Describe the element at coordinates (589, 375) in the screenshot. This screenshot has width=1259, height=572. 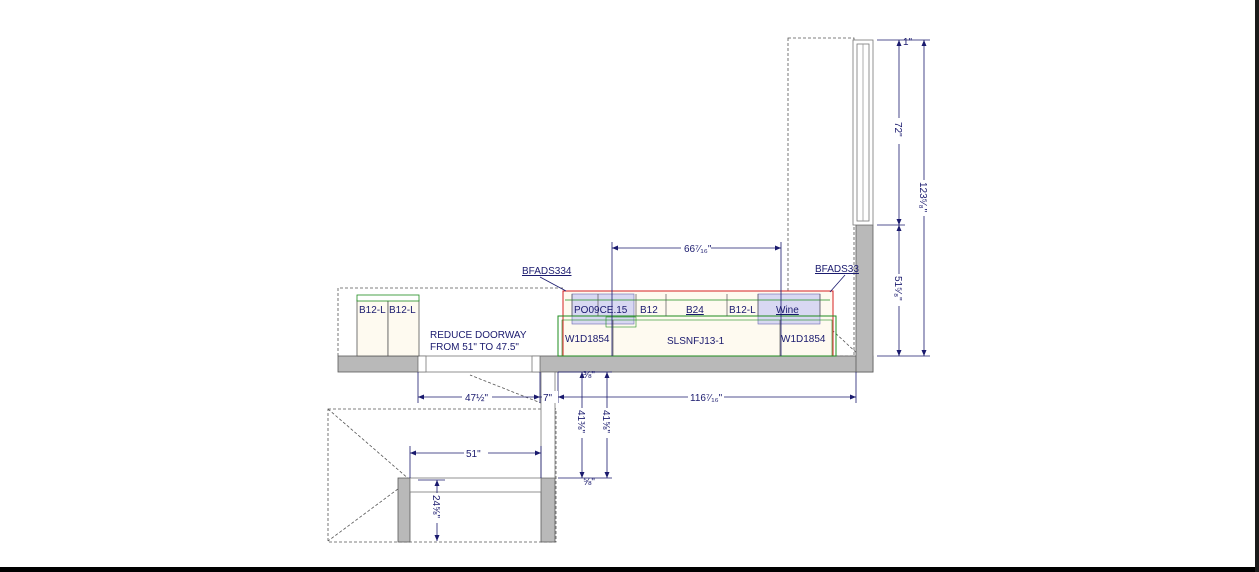
I see `dim-small-a-text: ⅜"` at that location.